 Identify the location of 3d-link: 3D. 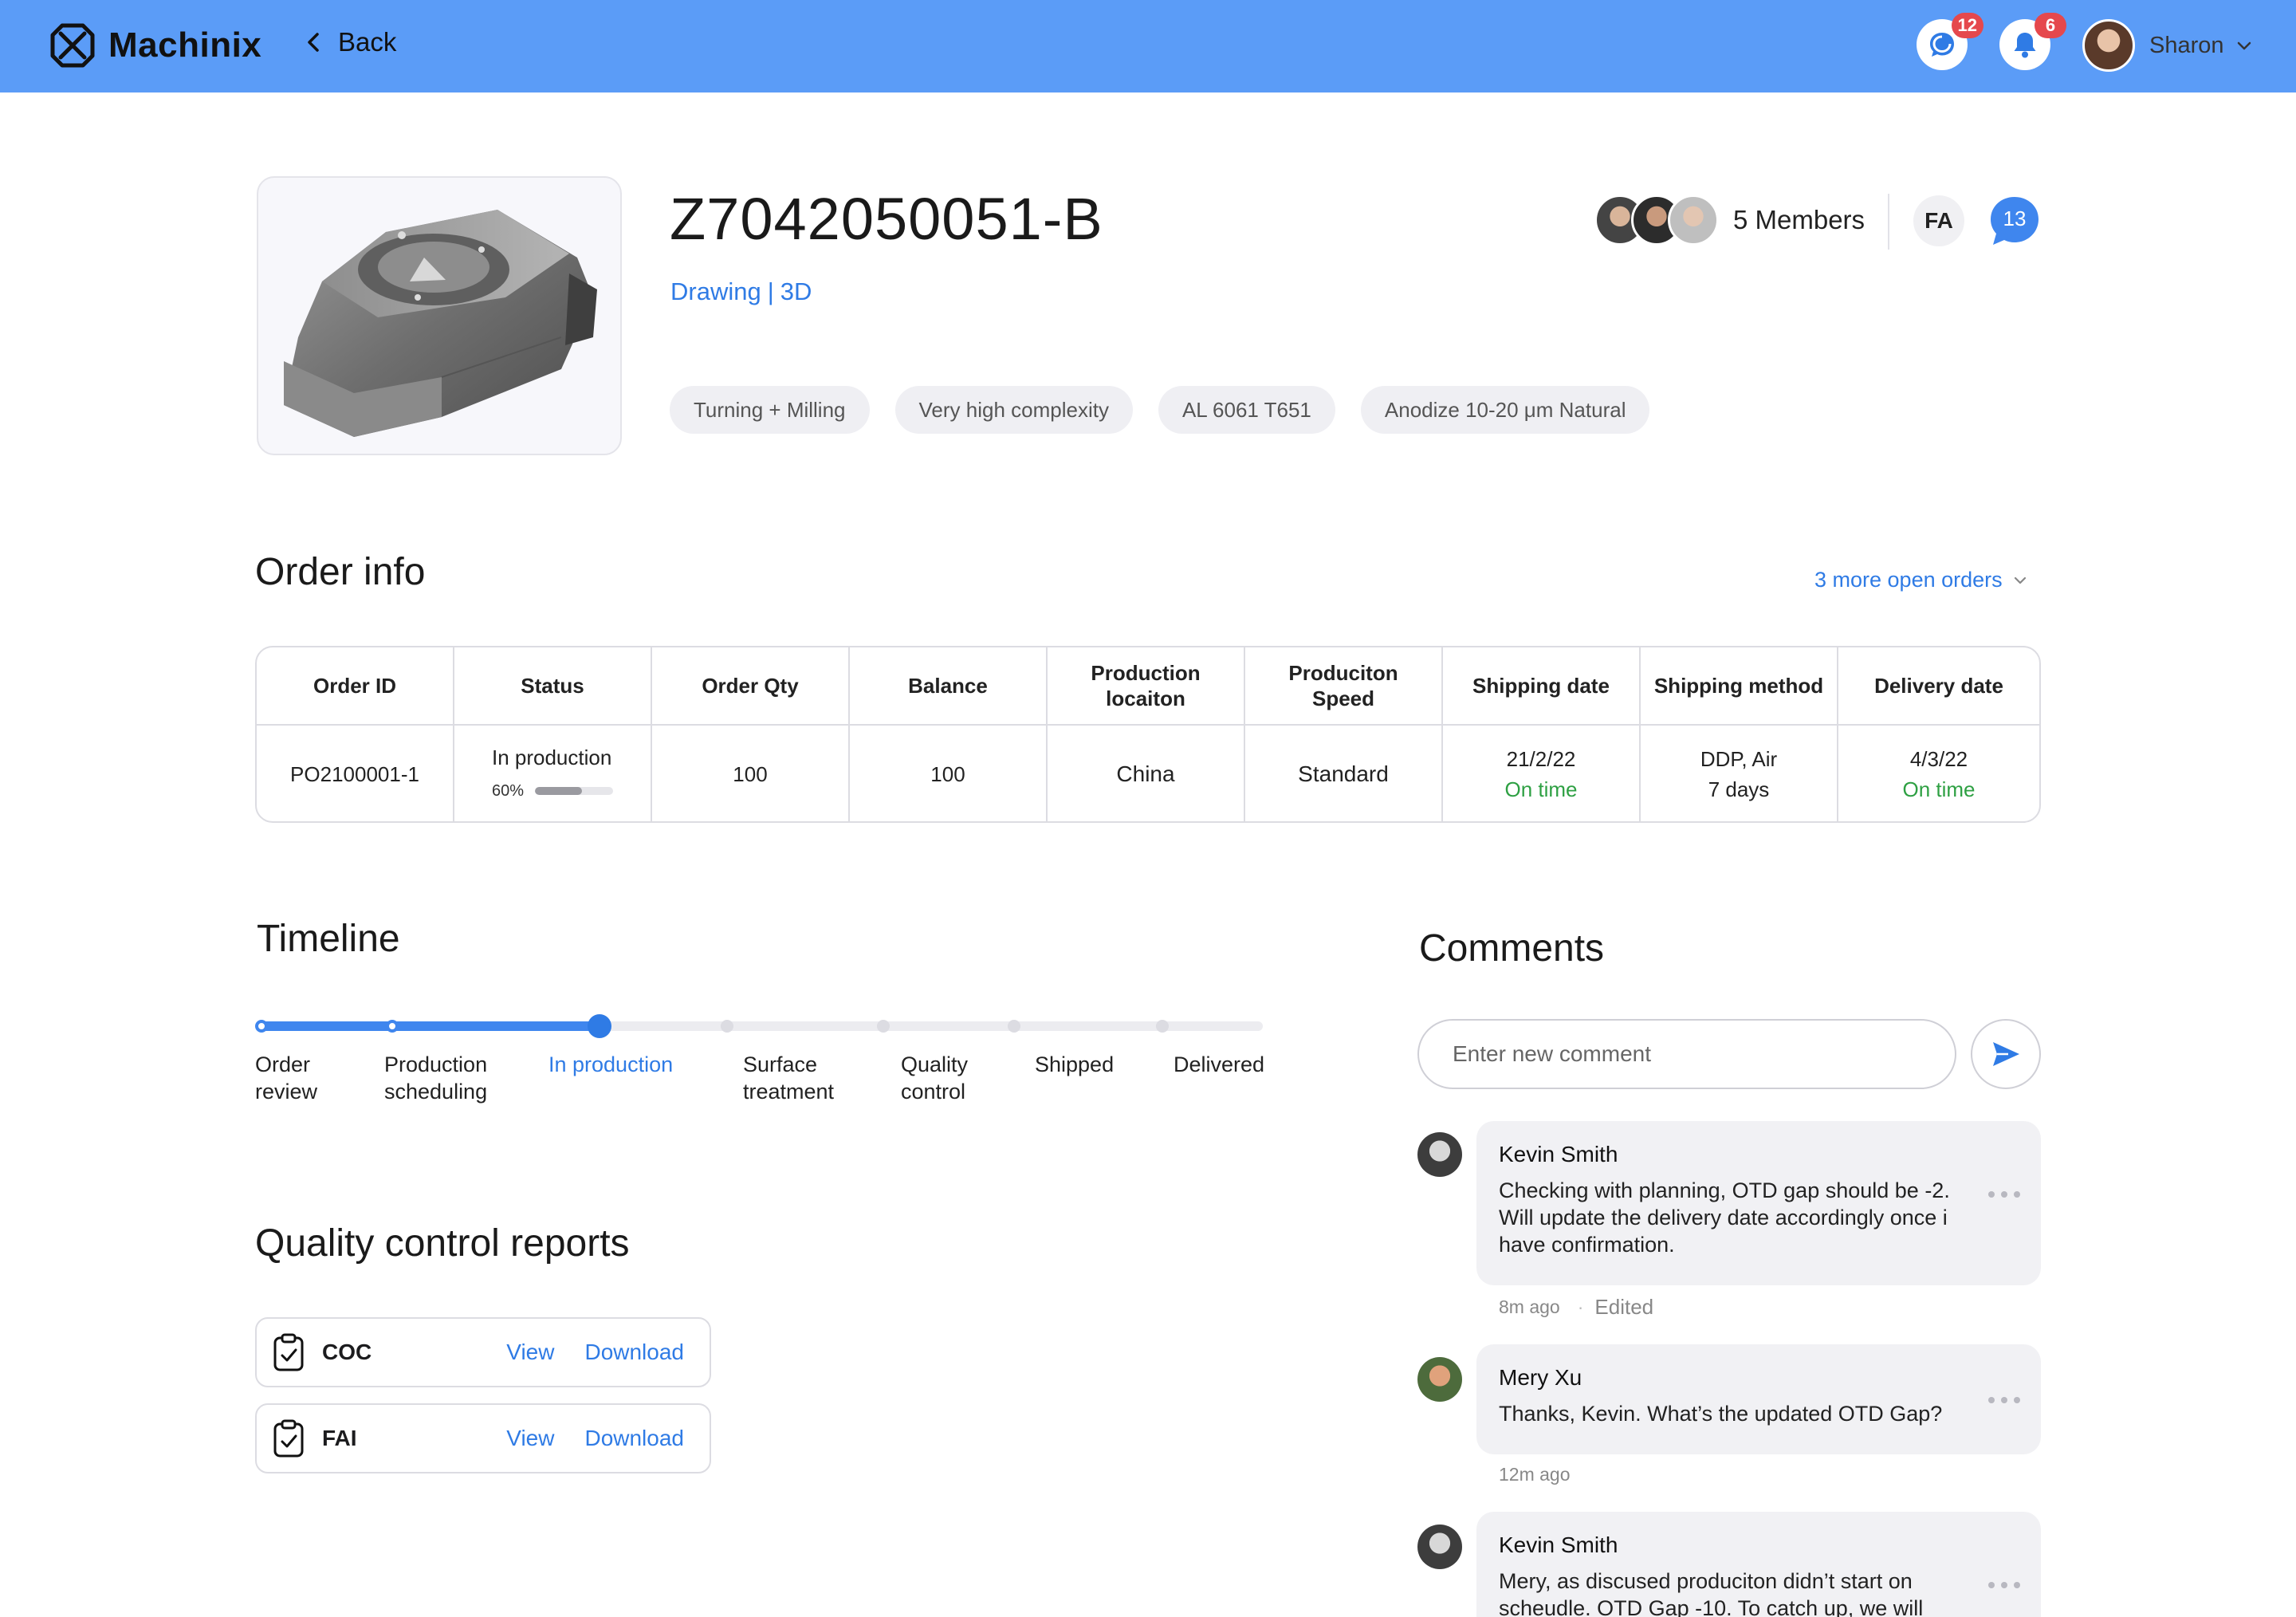
(796, 291).